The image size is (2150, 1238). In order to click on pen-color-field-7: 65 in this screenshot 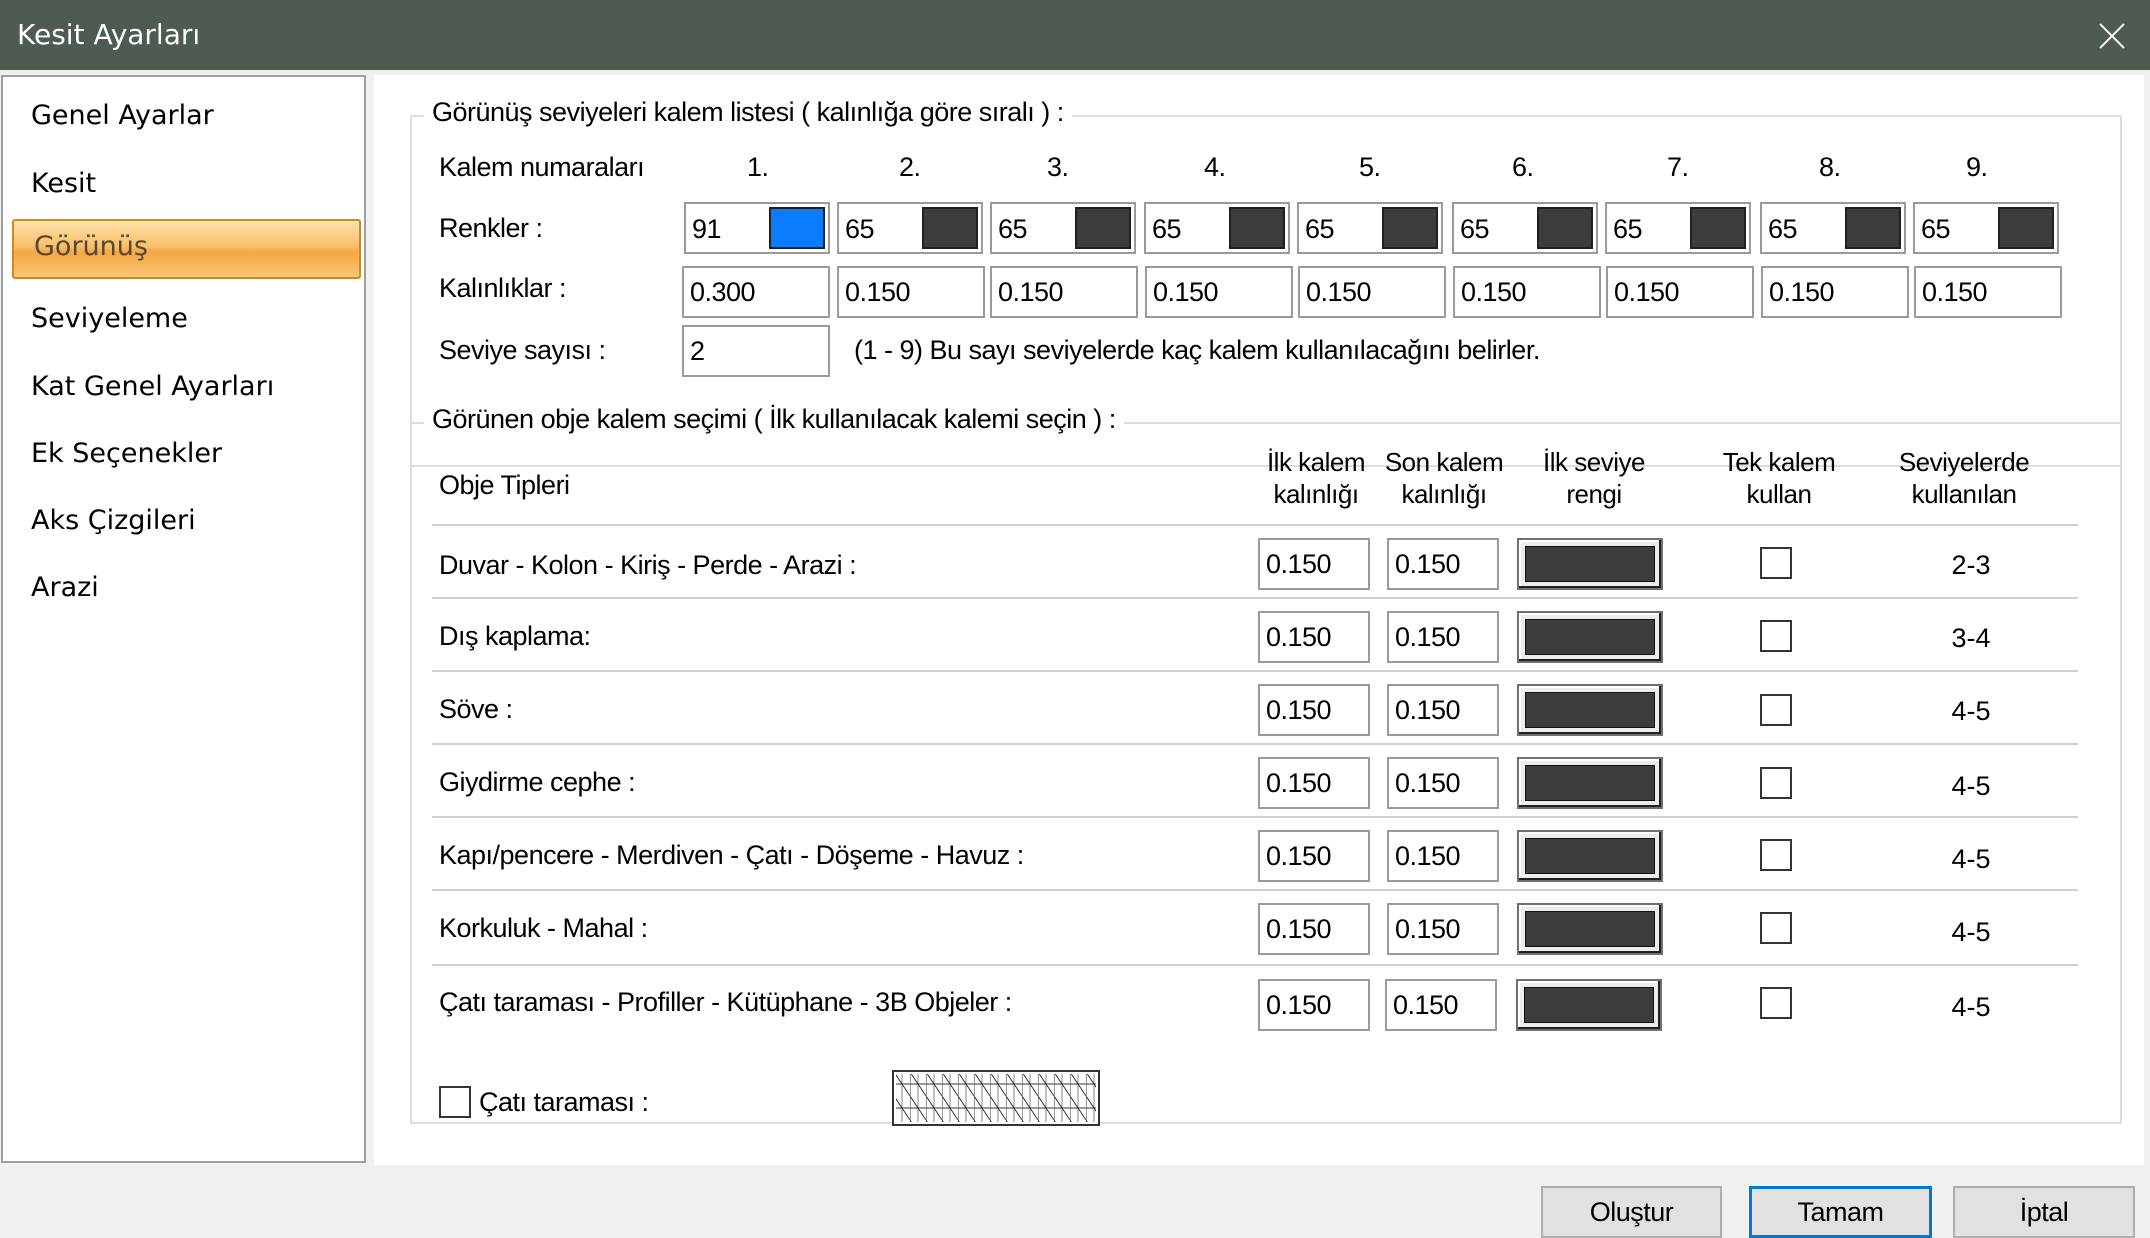, I will do `click(1678, 228)`.